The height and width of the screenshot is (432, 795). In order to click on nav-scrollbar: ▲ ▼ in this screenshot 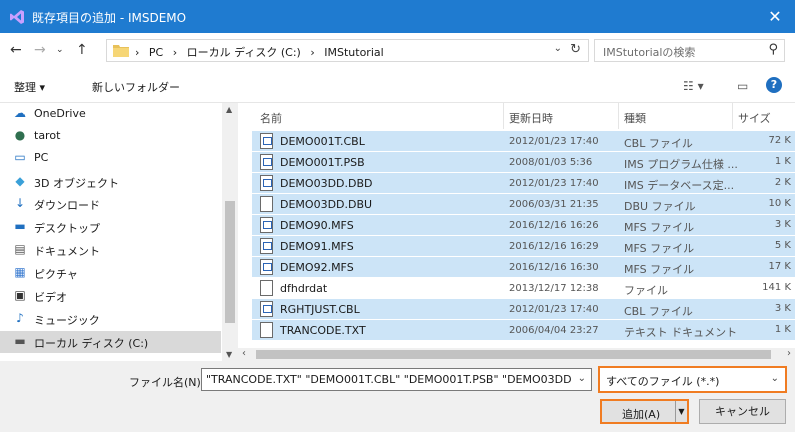, I will do `click(230, 232)`.